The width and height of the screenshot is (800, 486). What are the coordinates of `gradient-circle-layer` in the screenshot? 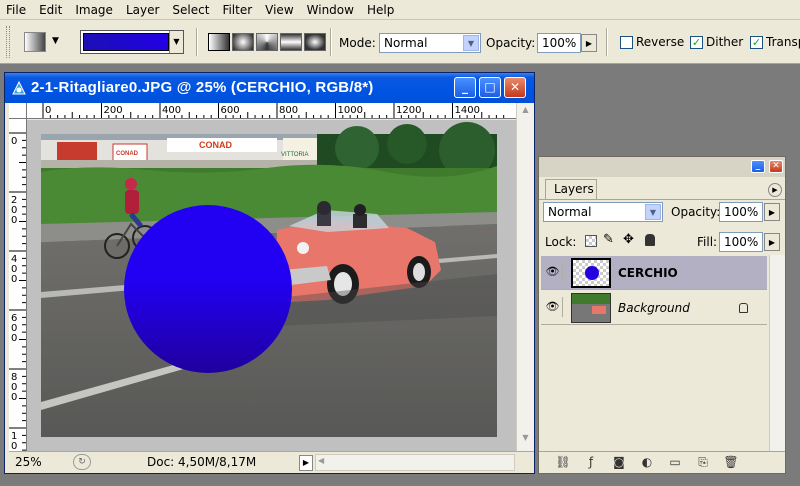 It's located at (208, 289).